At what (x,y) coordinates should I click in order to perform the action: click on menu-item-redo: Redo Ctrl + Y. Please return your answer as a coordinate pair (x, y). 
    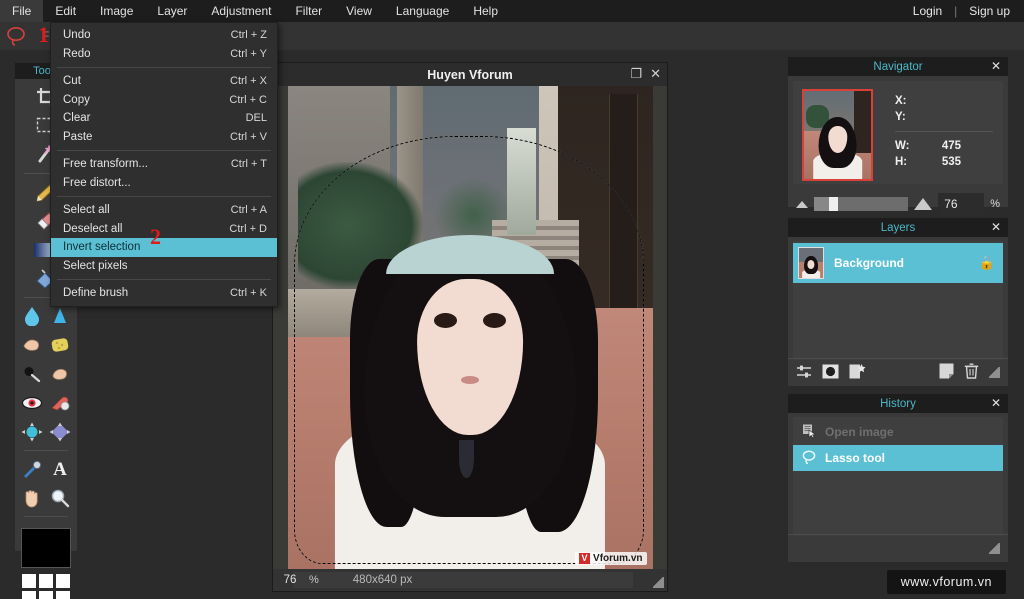
    Looking at the image, I should click on (164, 54).